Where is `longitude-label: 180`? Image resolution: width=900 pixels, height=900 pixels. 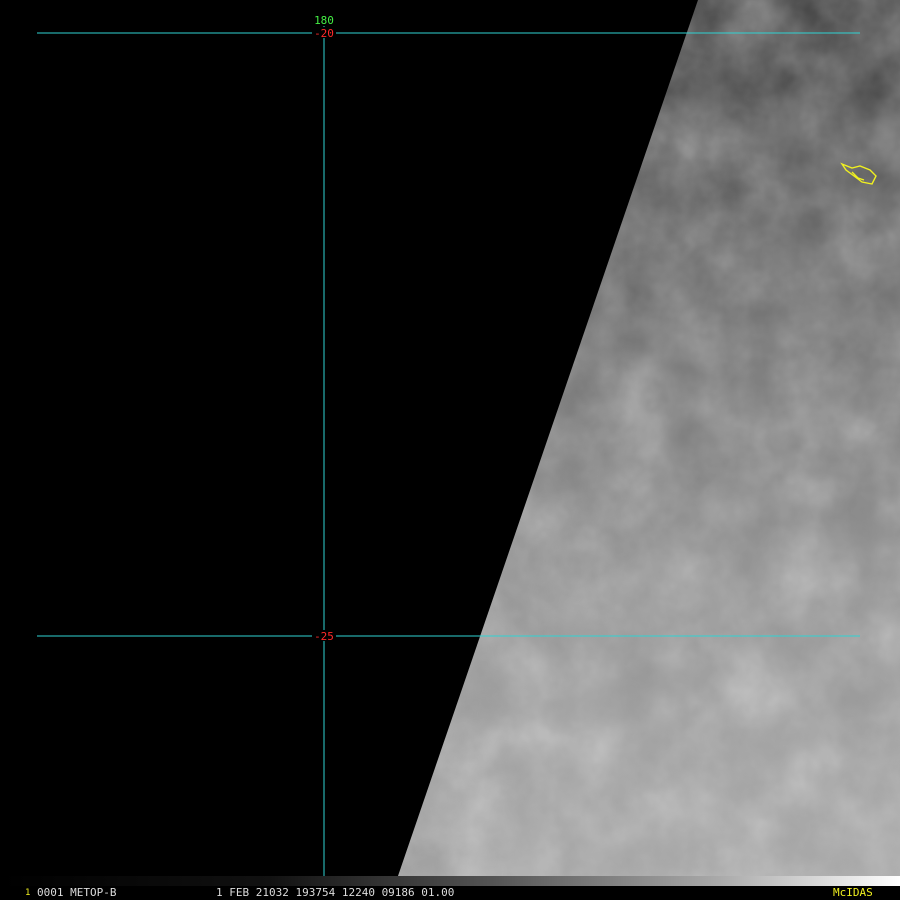 longitude-label: 180 is located at coordinates (324, 20).